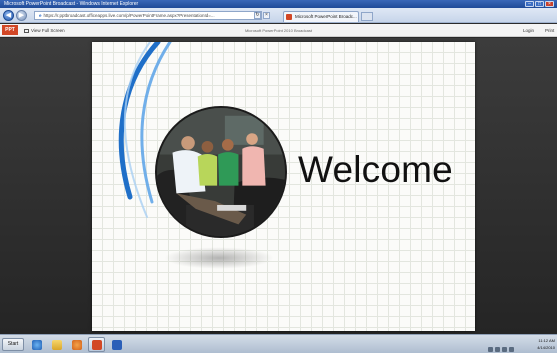 Image resolution: width=557 pixels, height=353 pixels. What do you see at coordinates (278, 343) in the screenshot?
I see `windows-taskbar: Start 11:12 AM 4/14/2010` at bounding box center [278, 343].